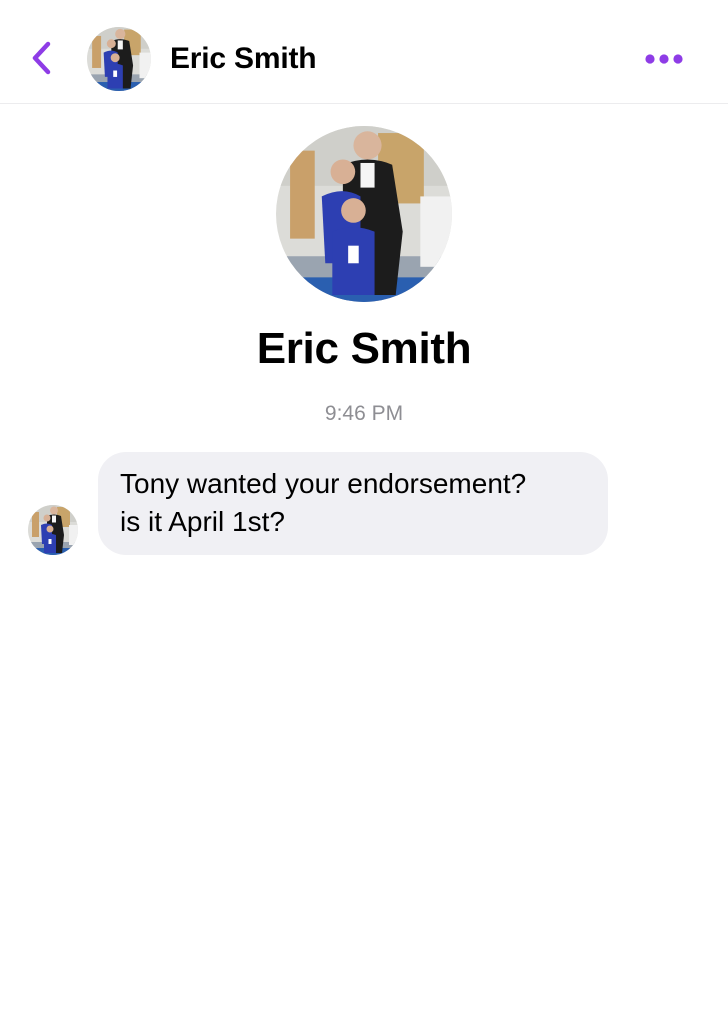  What do you see at coordinates (53, 530) in the screenshot?
I see `sender-avatar` at bounding box center [53, 530].